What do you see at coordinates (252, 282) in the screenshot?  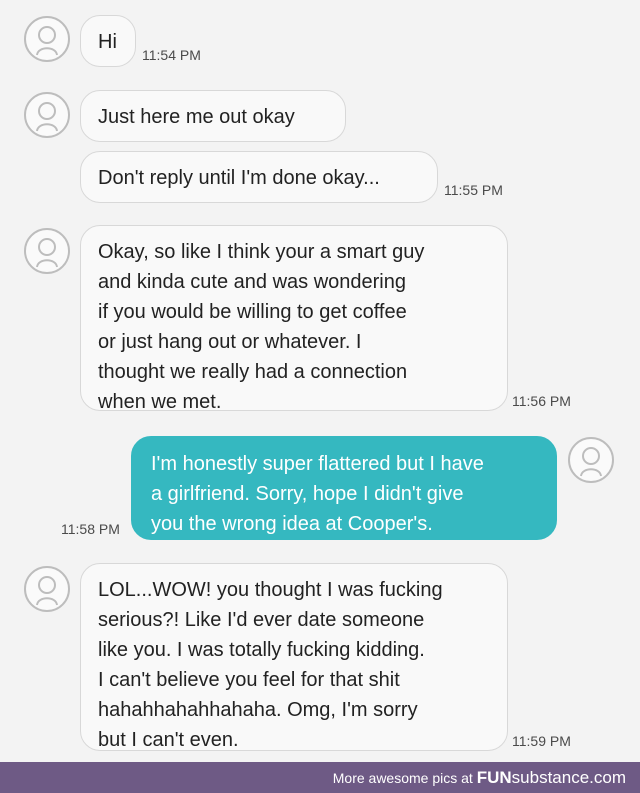 I see `message-text: and kinda cute and was wondering` at bounding box center [252, 282].